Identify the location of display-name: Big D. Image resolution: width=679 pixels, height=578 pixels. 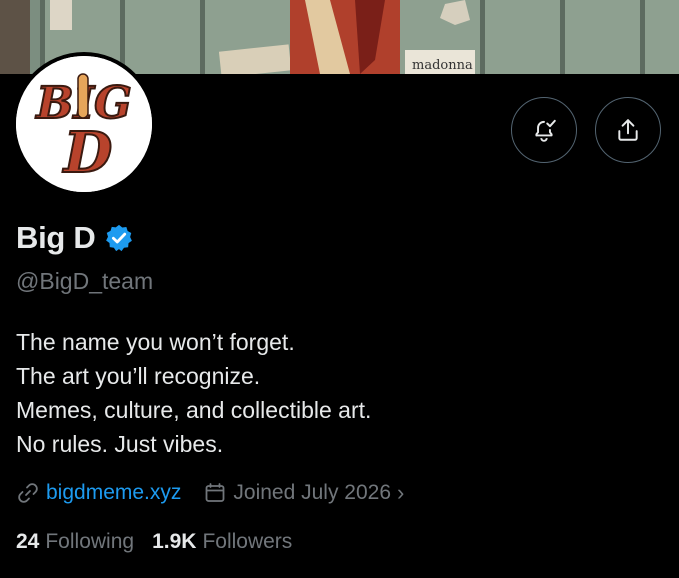
(56, 237).